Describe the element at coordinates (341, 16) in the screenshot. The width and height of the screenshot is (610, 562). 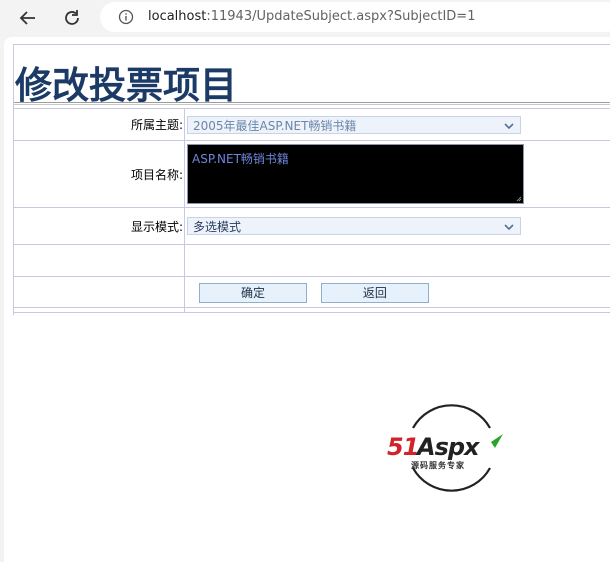
I see `url-path: :11943/UpdateSubject.aspx?SubjectID=1` at that location.